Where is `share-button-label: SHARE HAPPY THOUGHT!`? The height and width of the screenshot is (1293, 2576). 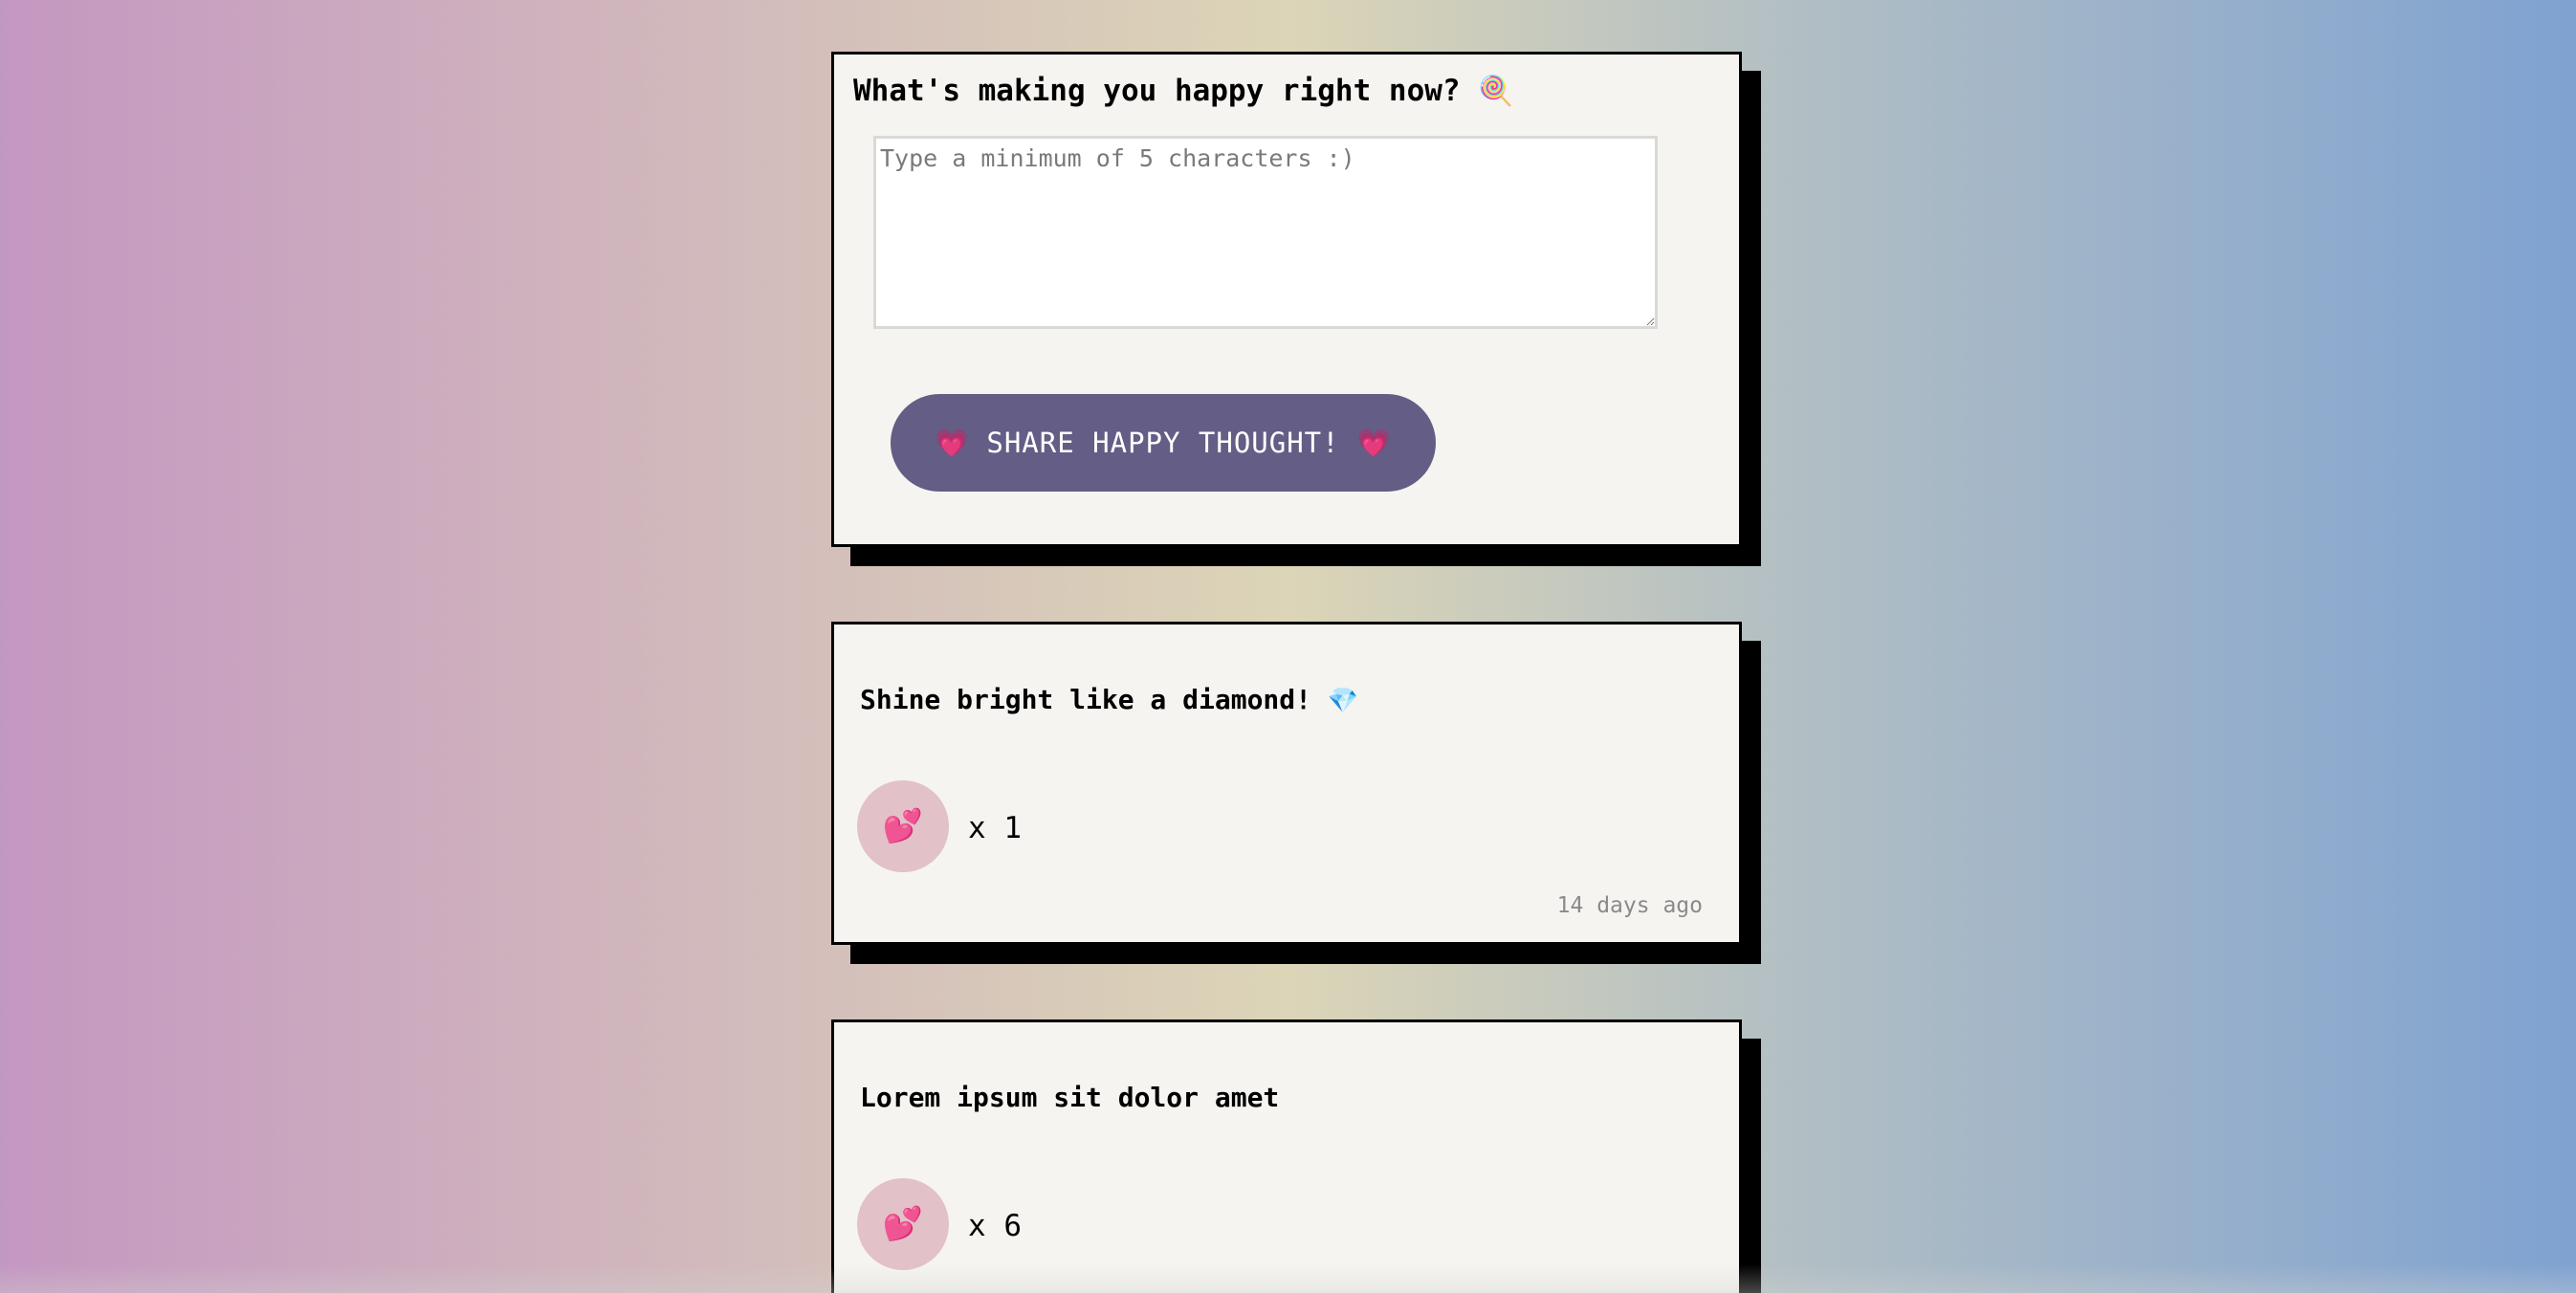 share-button-label: SHARE HAPPY THOUGHT! is located at coordinates (1163, 443).